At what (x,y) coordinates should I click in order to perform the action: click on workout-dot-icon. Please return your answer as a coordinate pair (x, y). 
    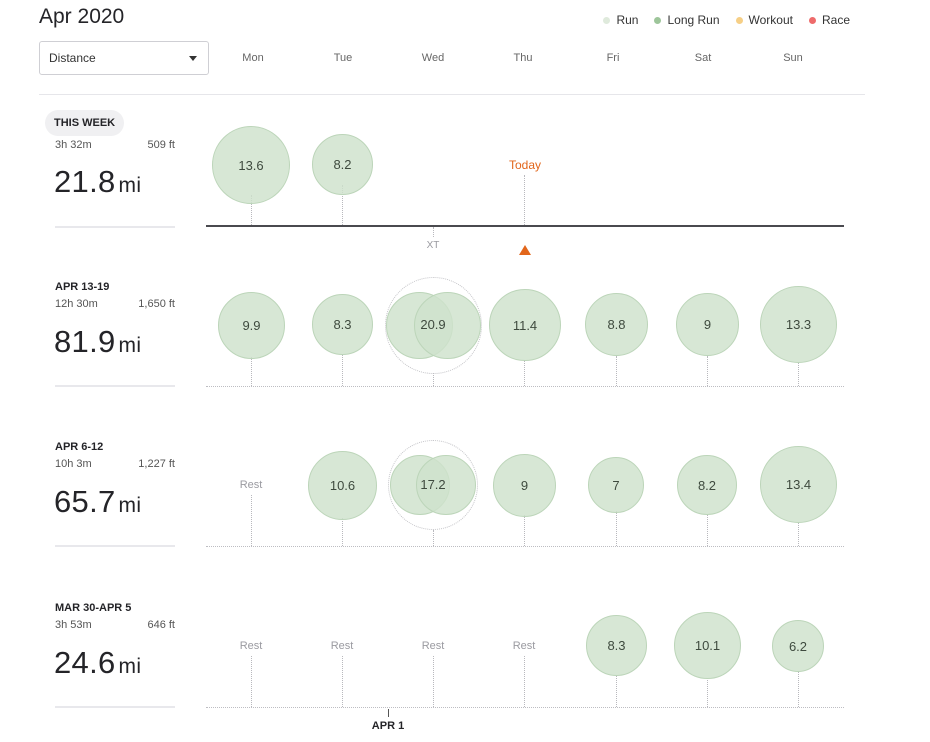
    Looking at the image, I should click on (739, 20).